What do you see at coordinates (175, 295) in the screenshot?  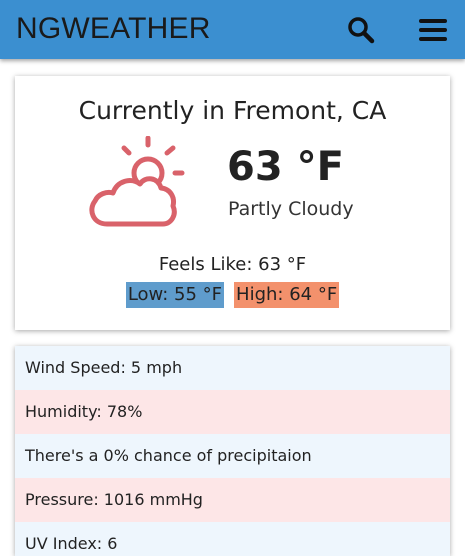 I see `low-temperature-badge: Low: 55 °F` at bounding box center [175, 295].